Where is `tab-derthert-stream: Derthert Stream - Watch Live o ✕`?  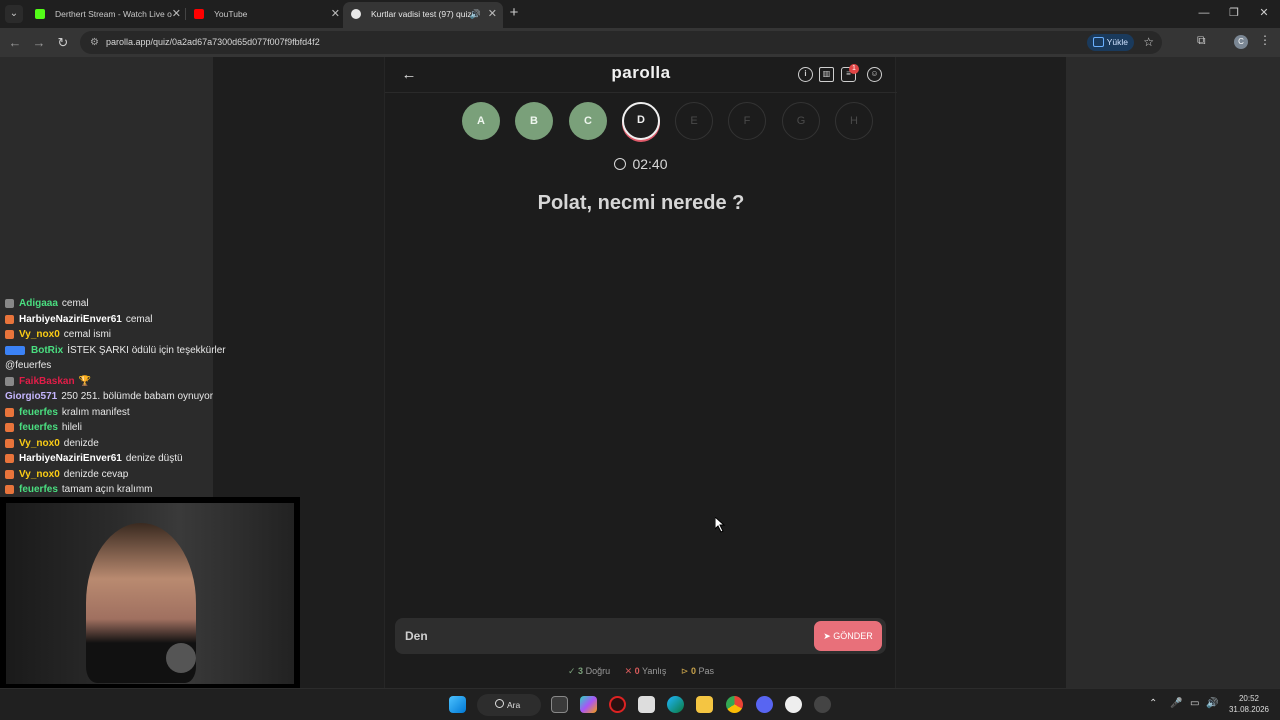 tab-derthert-stream: Derthert Stream - Watch Live o ✕ is located at coordinates (107, 14).